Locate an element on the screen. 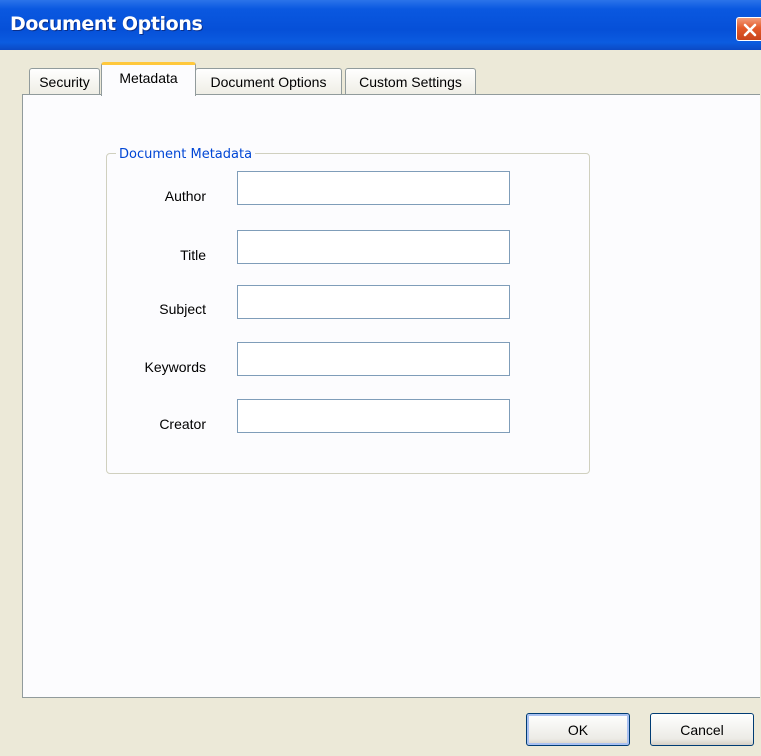 Image resolution: width=761 pixels, height=756 pixels. window-title: Document Options is located at coordinates (106, 24).